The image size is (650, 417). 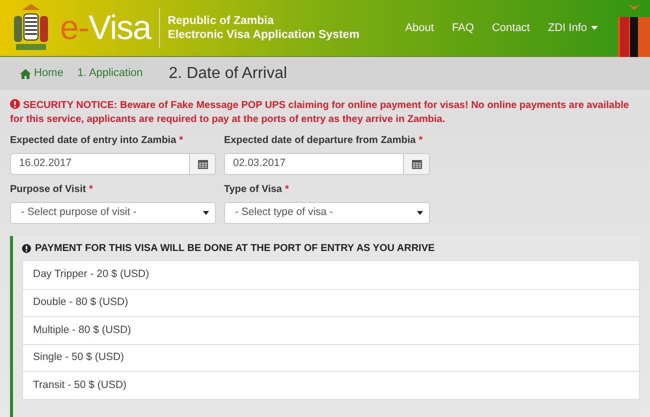 What do you see at coordinates (25, 73) in the screenshot?
I see `home-icon` at bounding box center [25, 73].